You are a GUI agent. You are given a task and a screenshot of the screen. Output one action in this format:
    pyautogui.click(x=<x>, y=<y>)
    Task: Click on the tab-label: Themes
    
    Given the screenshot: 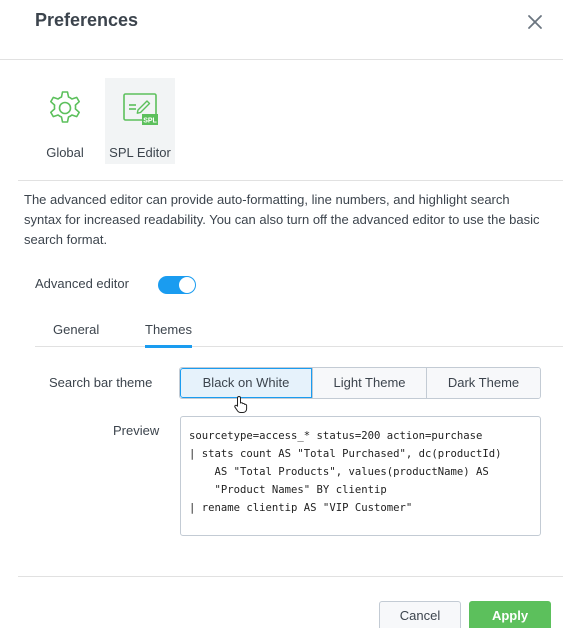 What is the action you would take?
    pyautogui.click(x=168, y=329)
    